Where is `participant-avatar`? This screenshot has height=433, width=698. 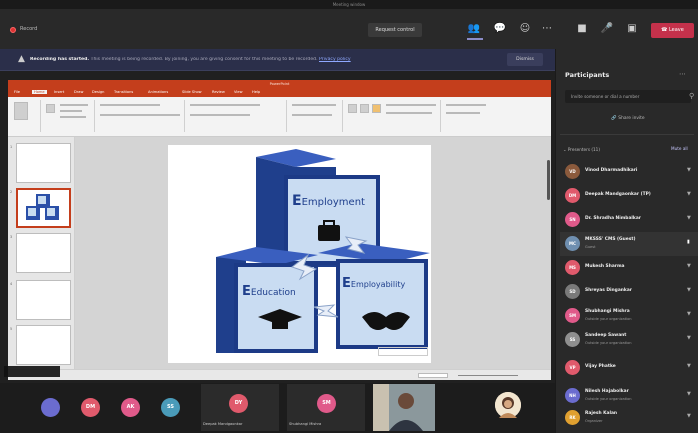
participant-avatar is located at coordinates (50, 407).